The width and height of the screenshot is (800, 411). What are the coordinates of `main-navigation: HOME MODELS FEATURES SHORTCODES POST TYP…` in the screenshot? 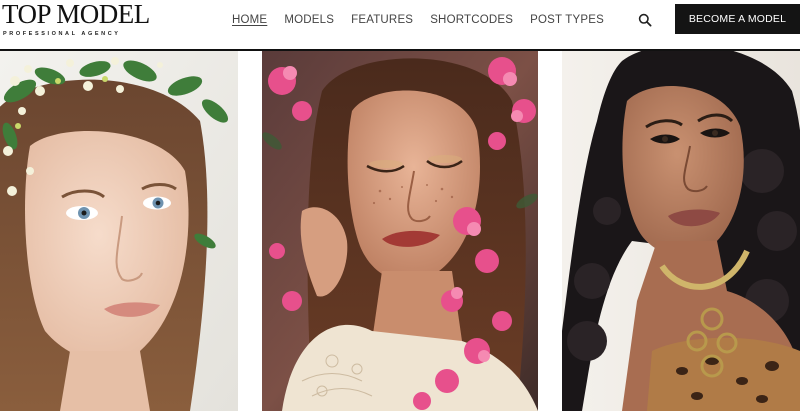 It's located at (426, 20).